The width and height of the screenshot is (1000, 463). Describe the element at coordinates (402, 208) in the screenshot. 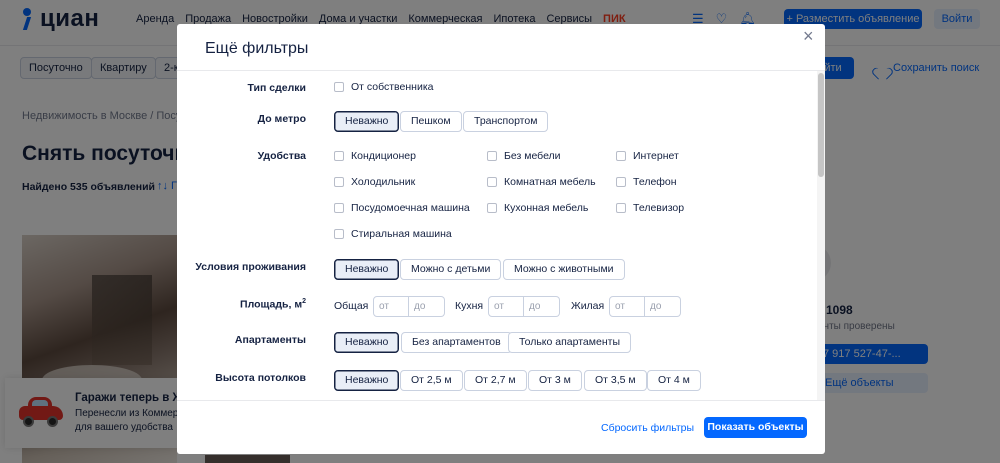

I see `checkbox-dishwasher: Посудомоечная машина` at that location.